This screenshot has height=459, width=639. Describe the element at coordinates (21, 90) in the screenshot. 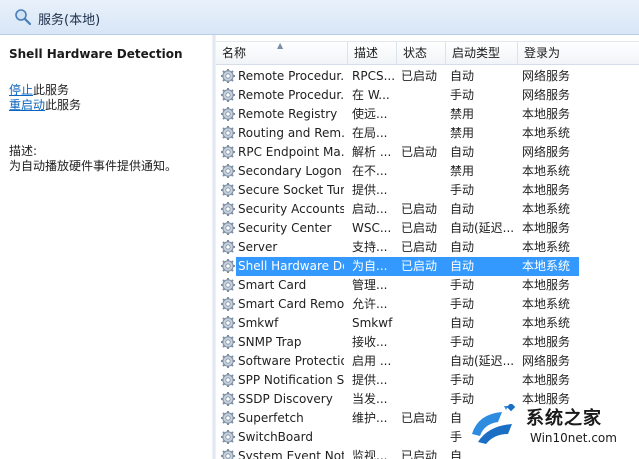

I see `stop-link: 停止` at that location.